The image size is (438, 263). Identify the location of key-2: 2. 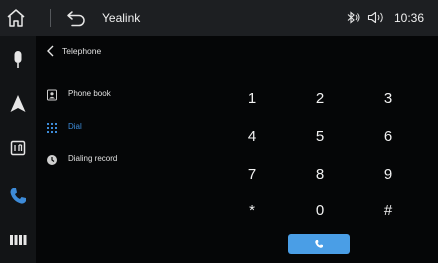
(320, 98).